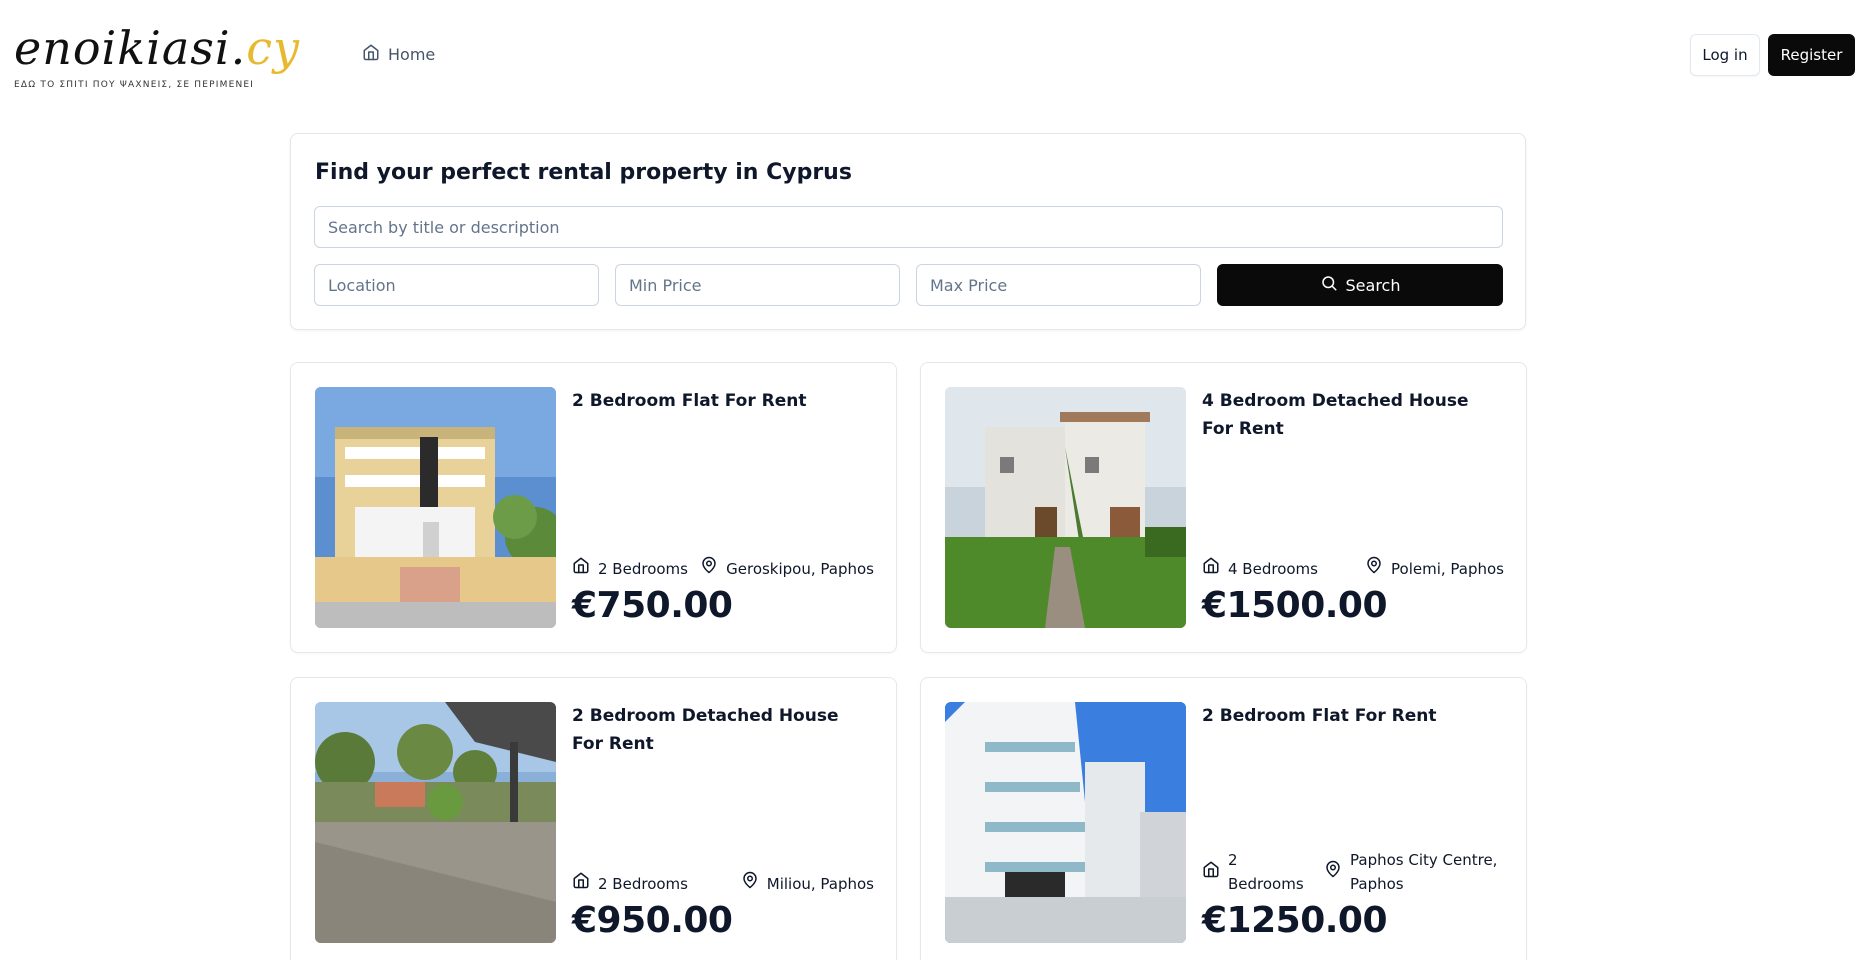 Image resolution: width=1865 pixels, height=960 pixels. I want to click on listing-meta: 2 Bedrooms Miliou, Paphos, so click(723, 883).